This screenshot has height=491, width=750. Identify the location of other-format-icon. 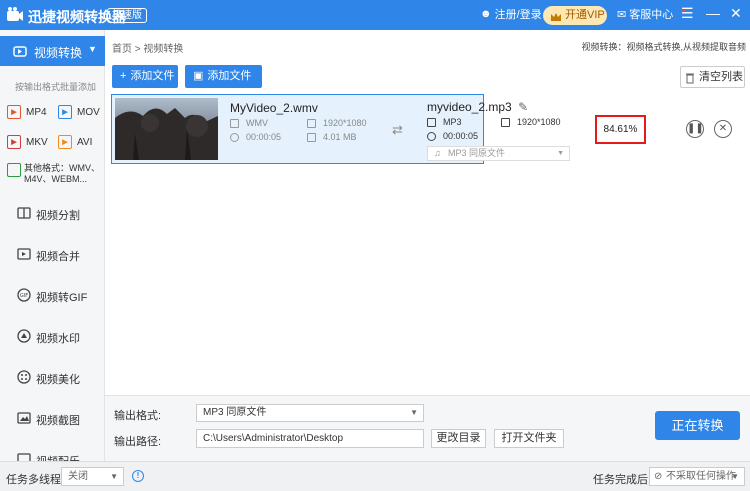
(14, 170).